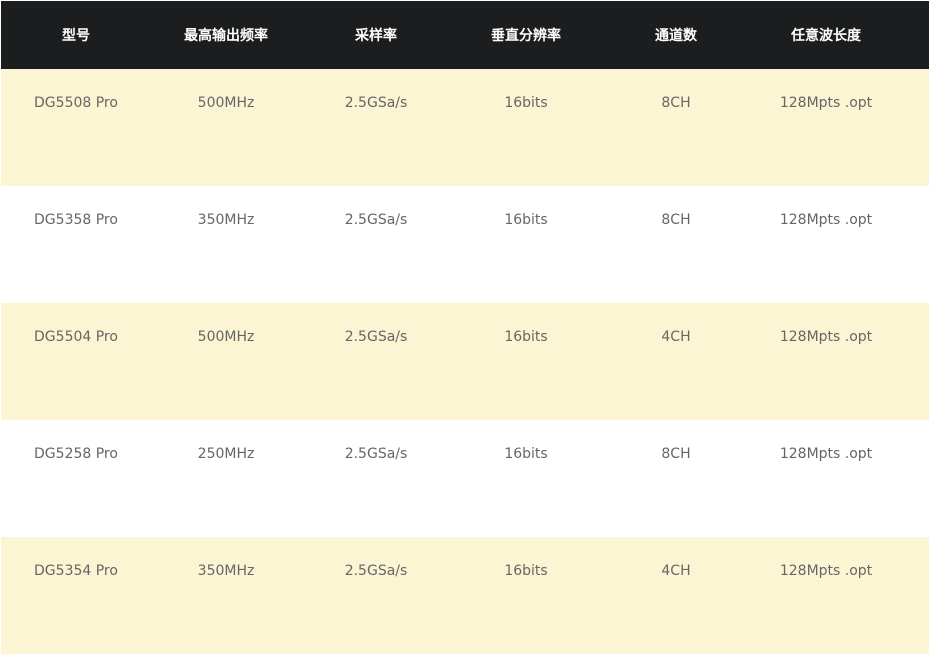  Describe the element at coordinates (226, 35) in the screenshot. I see `header-max-output-frequency: 最高输出频率` at that location.